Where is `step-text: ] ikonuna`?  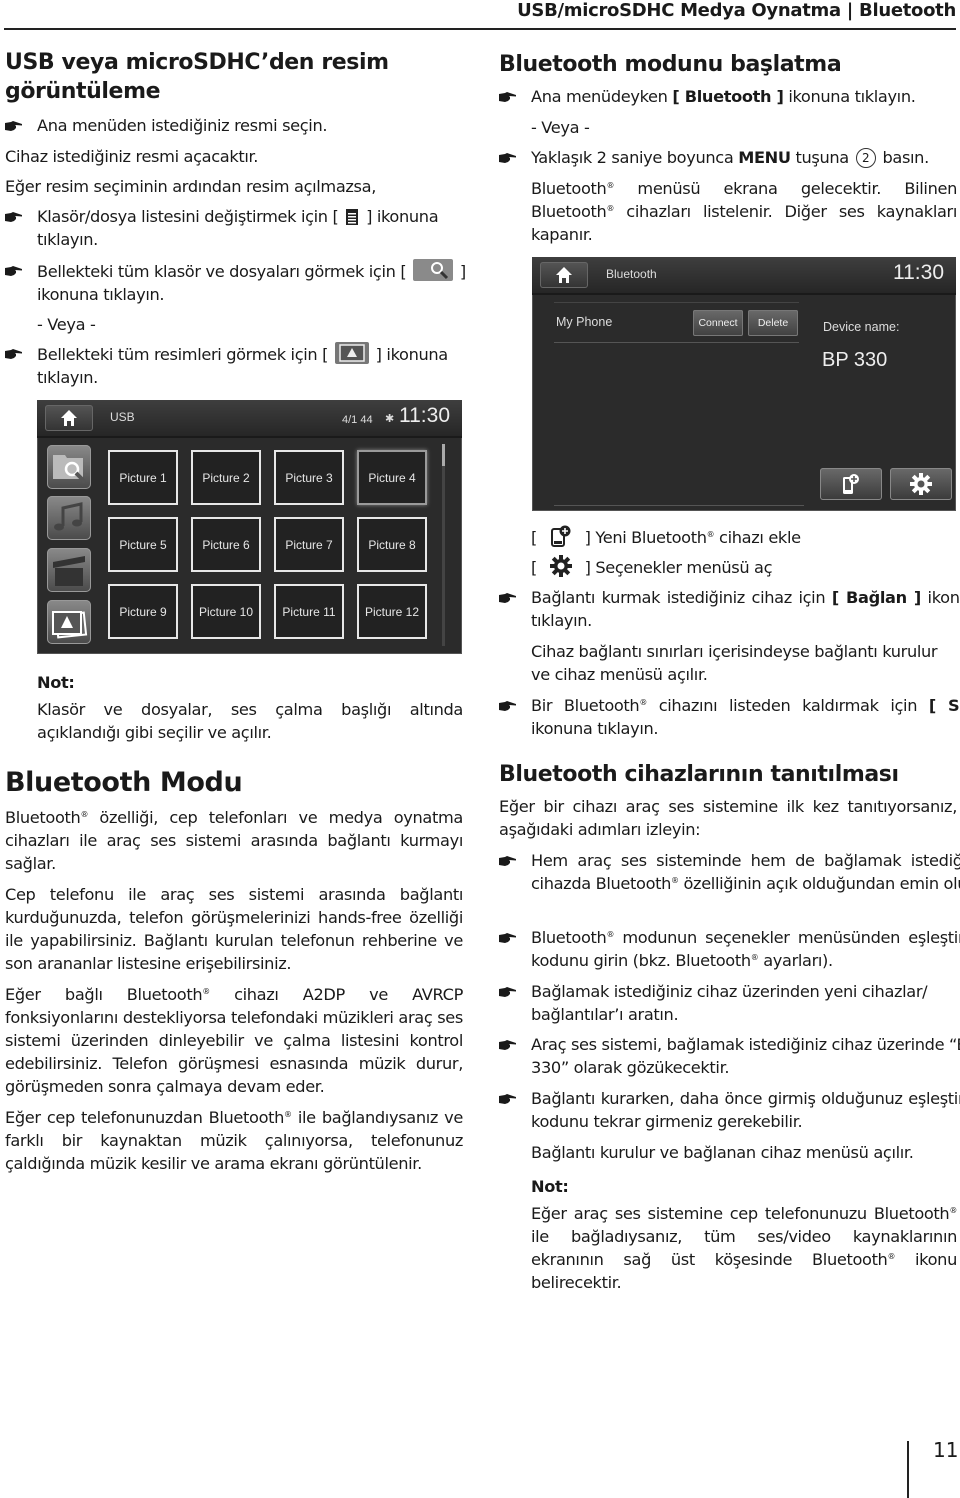
step-text: ] ikonuna is located at coordinates (412, 354).